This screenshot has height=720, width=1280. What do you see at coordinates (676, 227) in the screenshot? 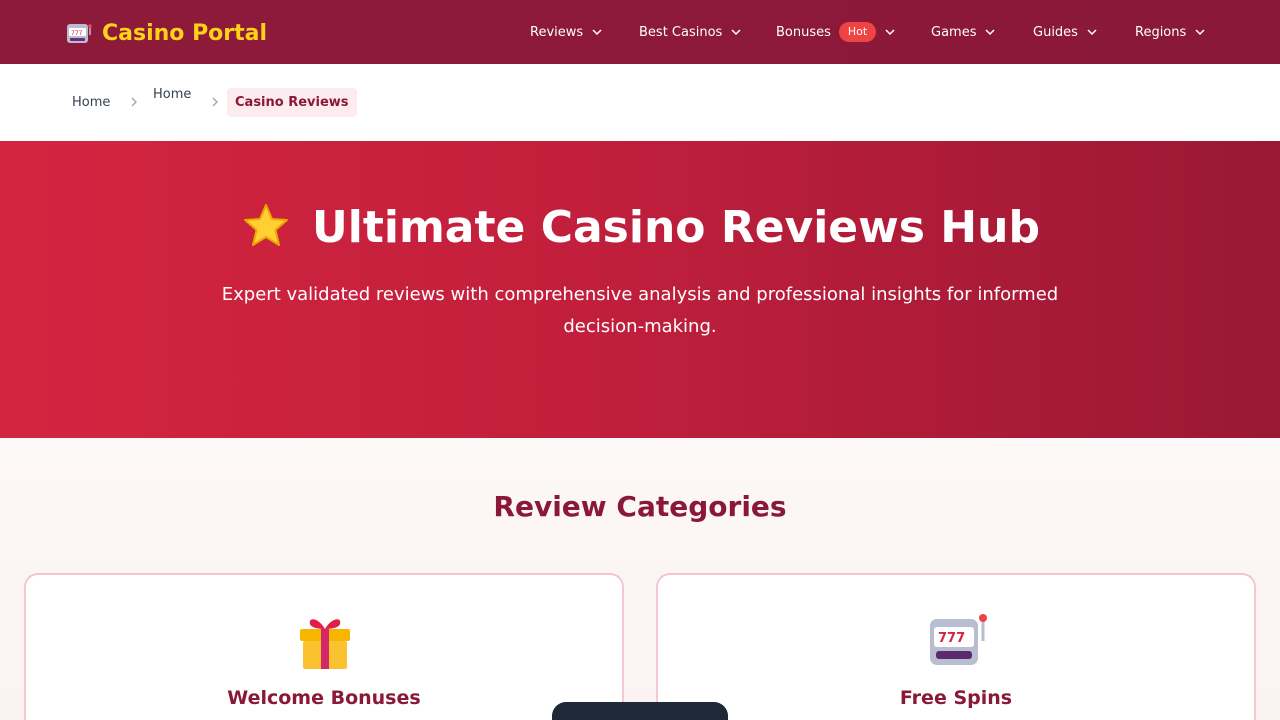
I see `page-title-text: Ultimate Casino Reviews Hub` at bounding box center [676, 227].